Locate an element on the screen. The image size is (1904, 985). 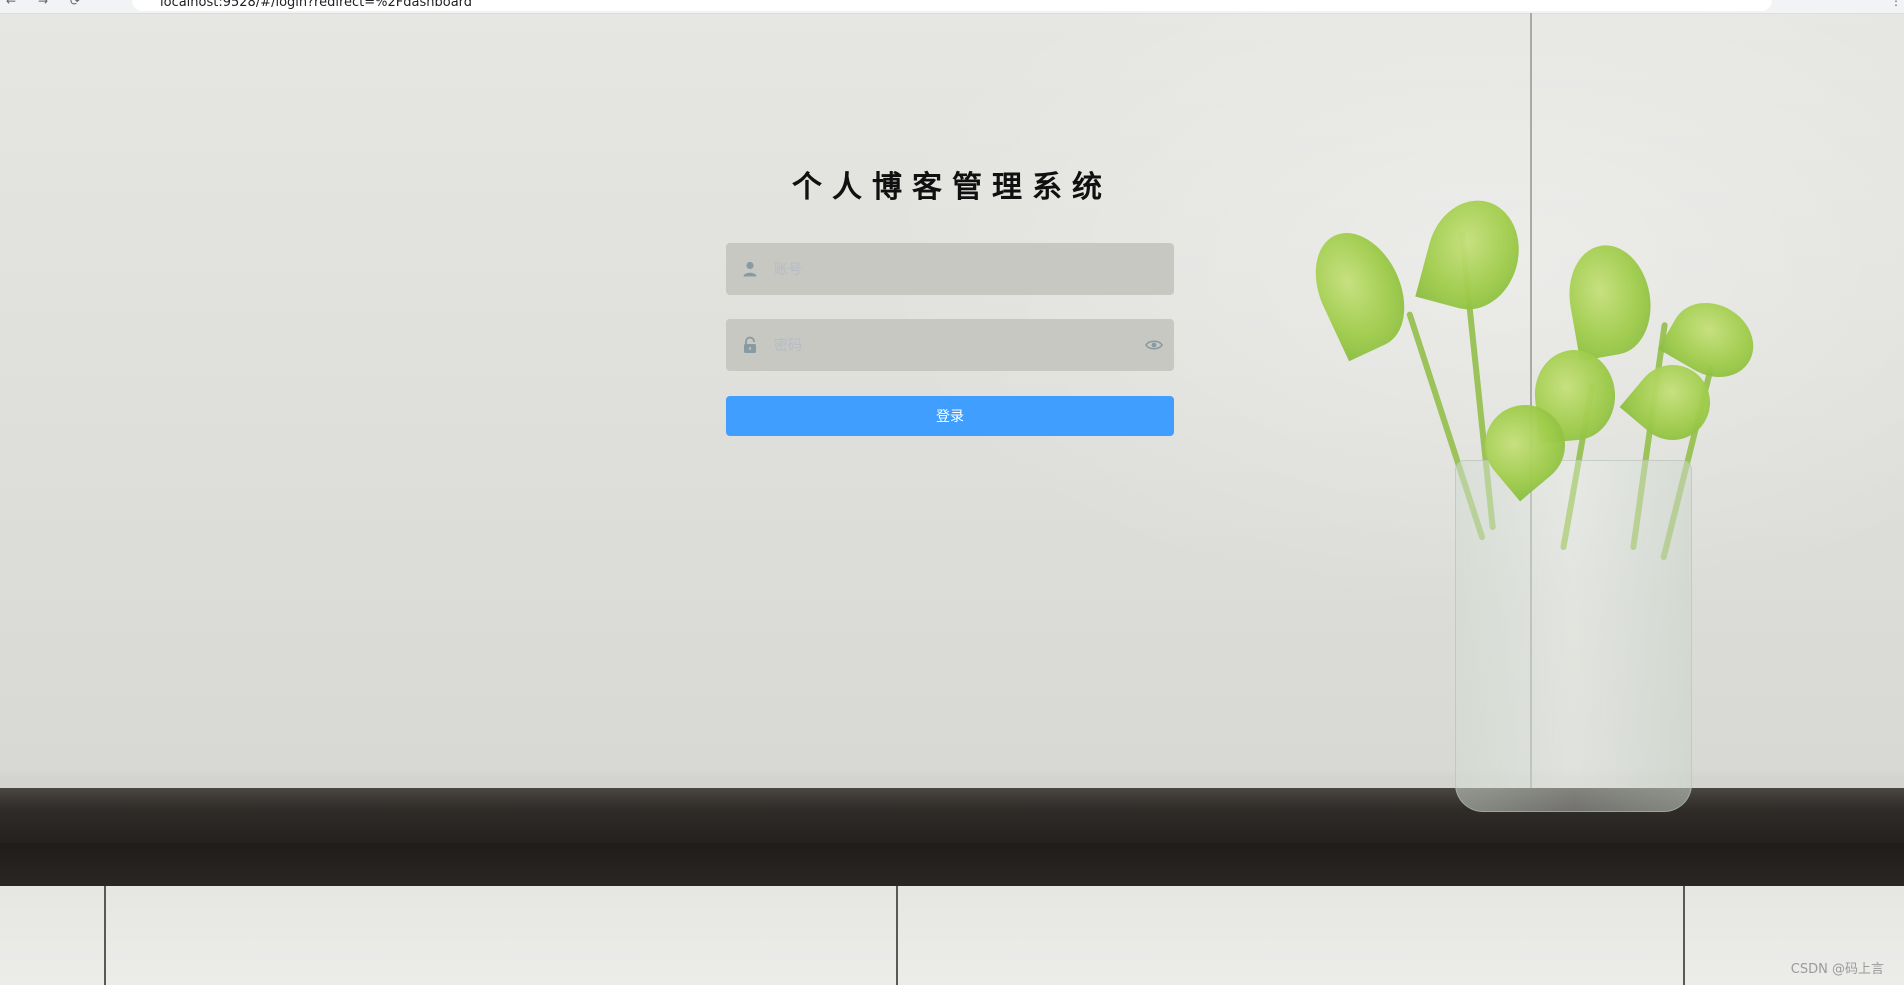
forward-icon: → is located at coordinates (43, 4).